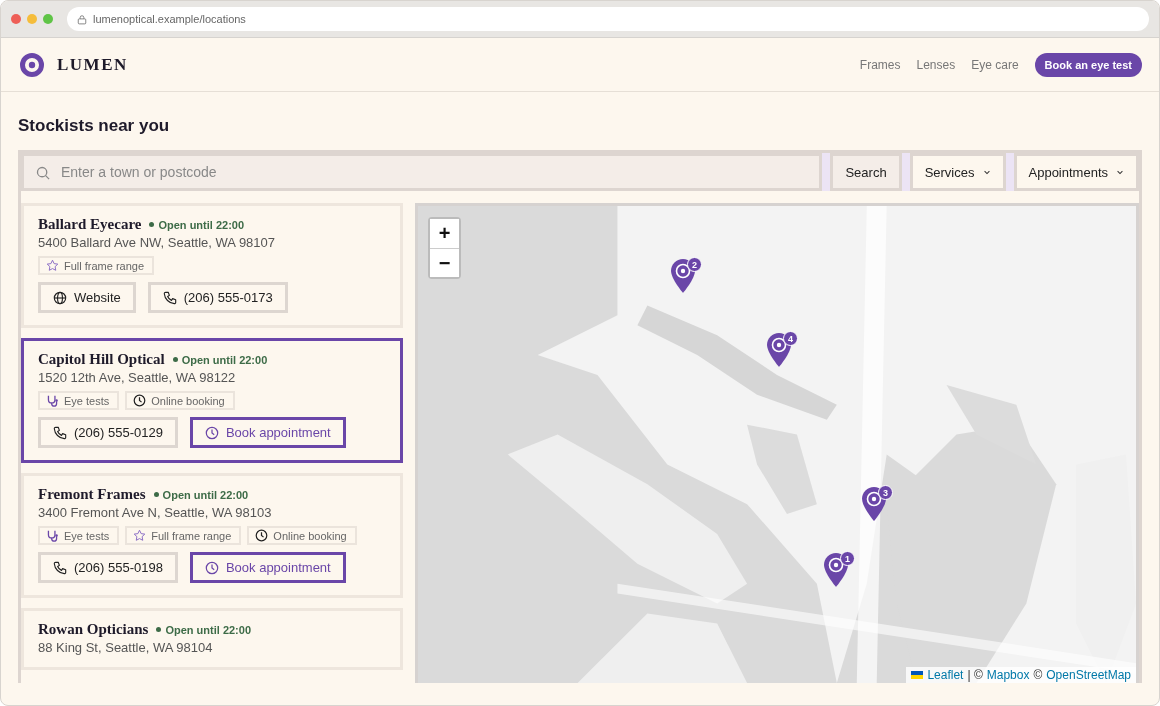  I want to click on close-window-dot, so click(16, 19).